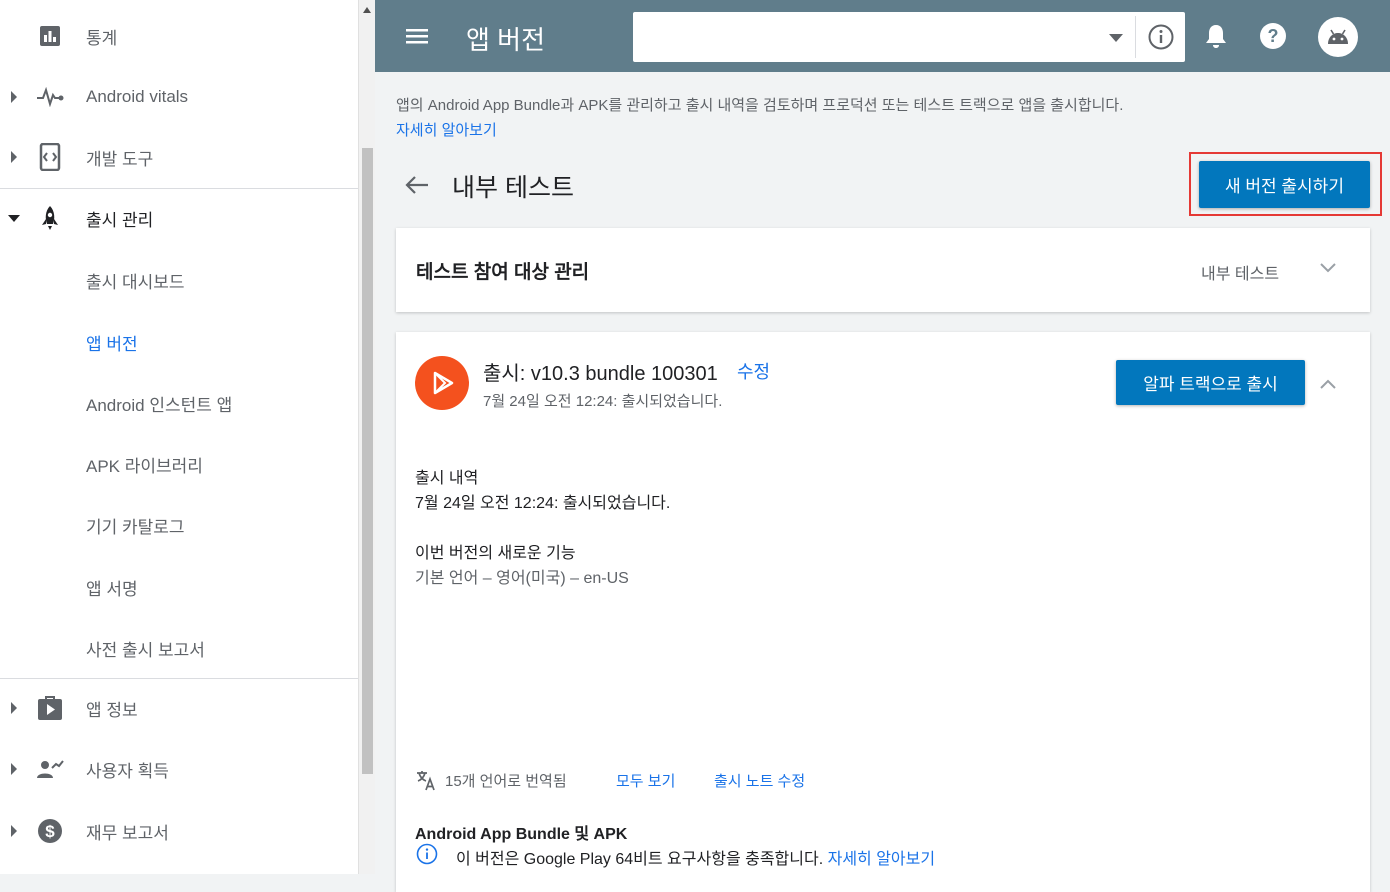 The width and height of the screenshot is (1390, 892). I want to click on translate-icon, so click(426, 780).